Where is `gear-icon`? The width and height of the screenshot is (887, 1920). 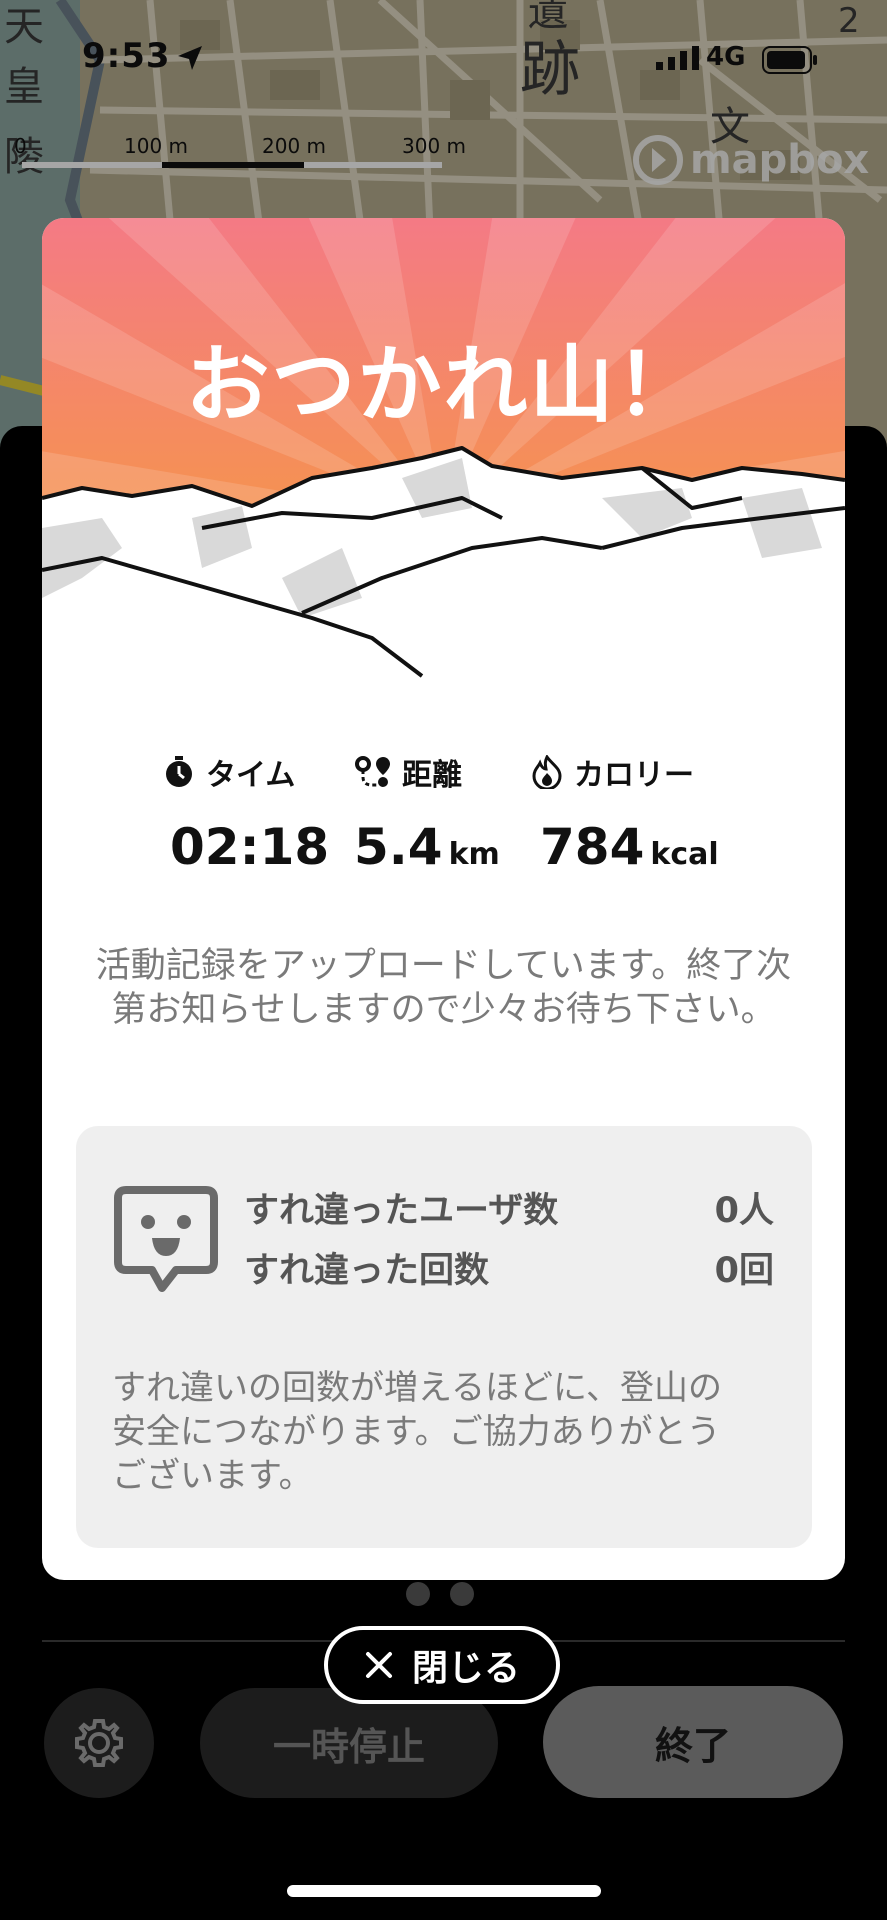
gear-icon is located at coordinates (99, 1743).